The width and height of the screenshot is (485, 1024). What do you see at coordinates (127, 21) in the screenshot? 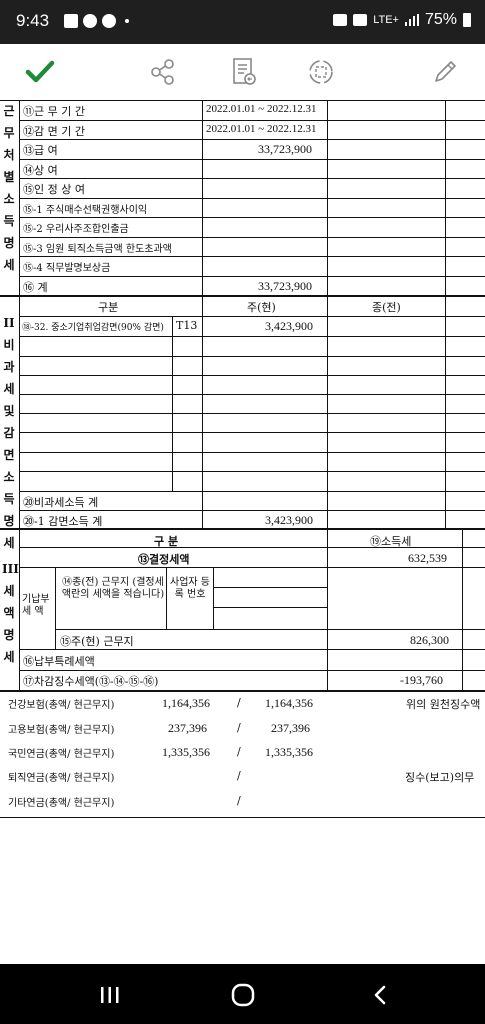
I see `more-notifications-icon` at bounding box center [127, 21].